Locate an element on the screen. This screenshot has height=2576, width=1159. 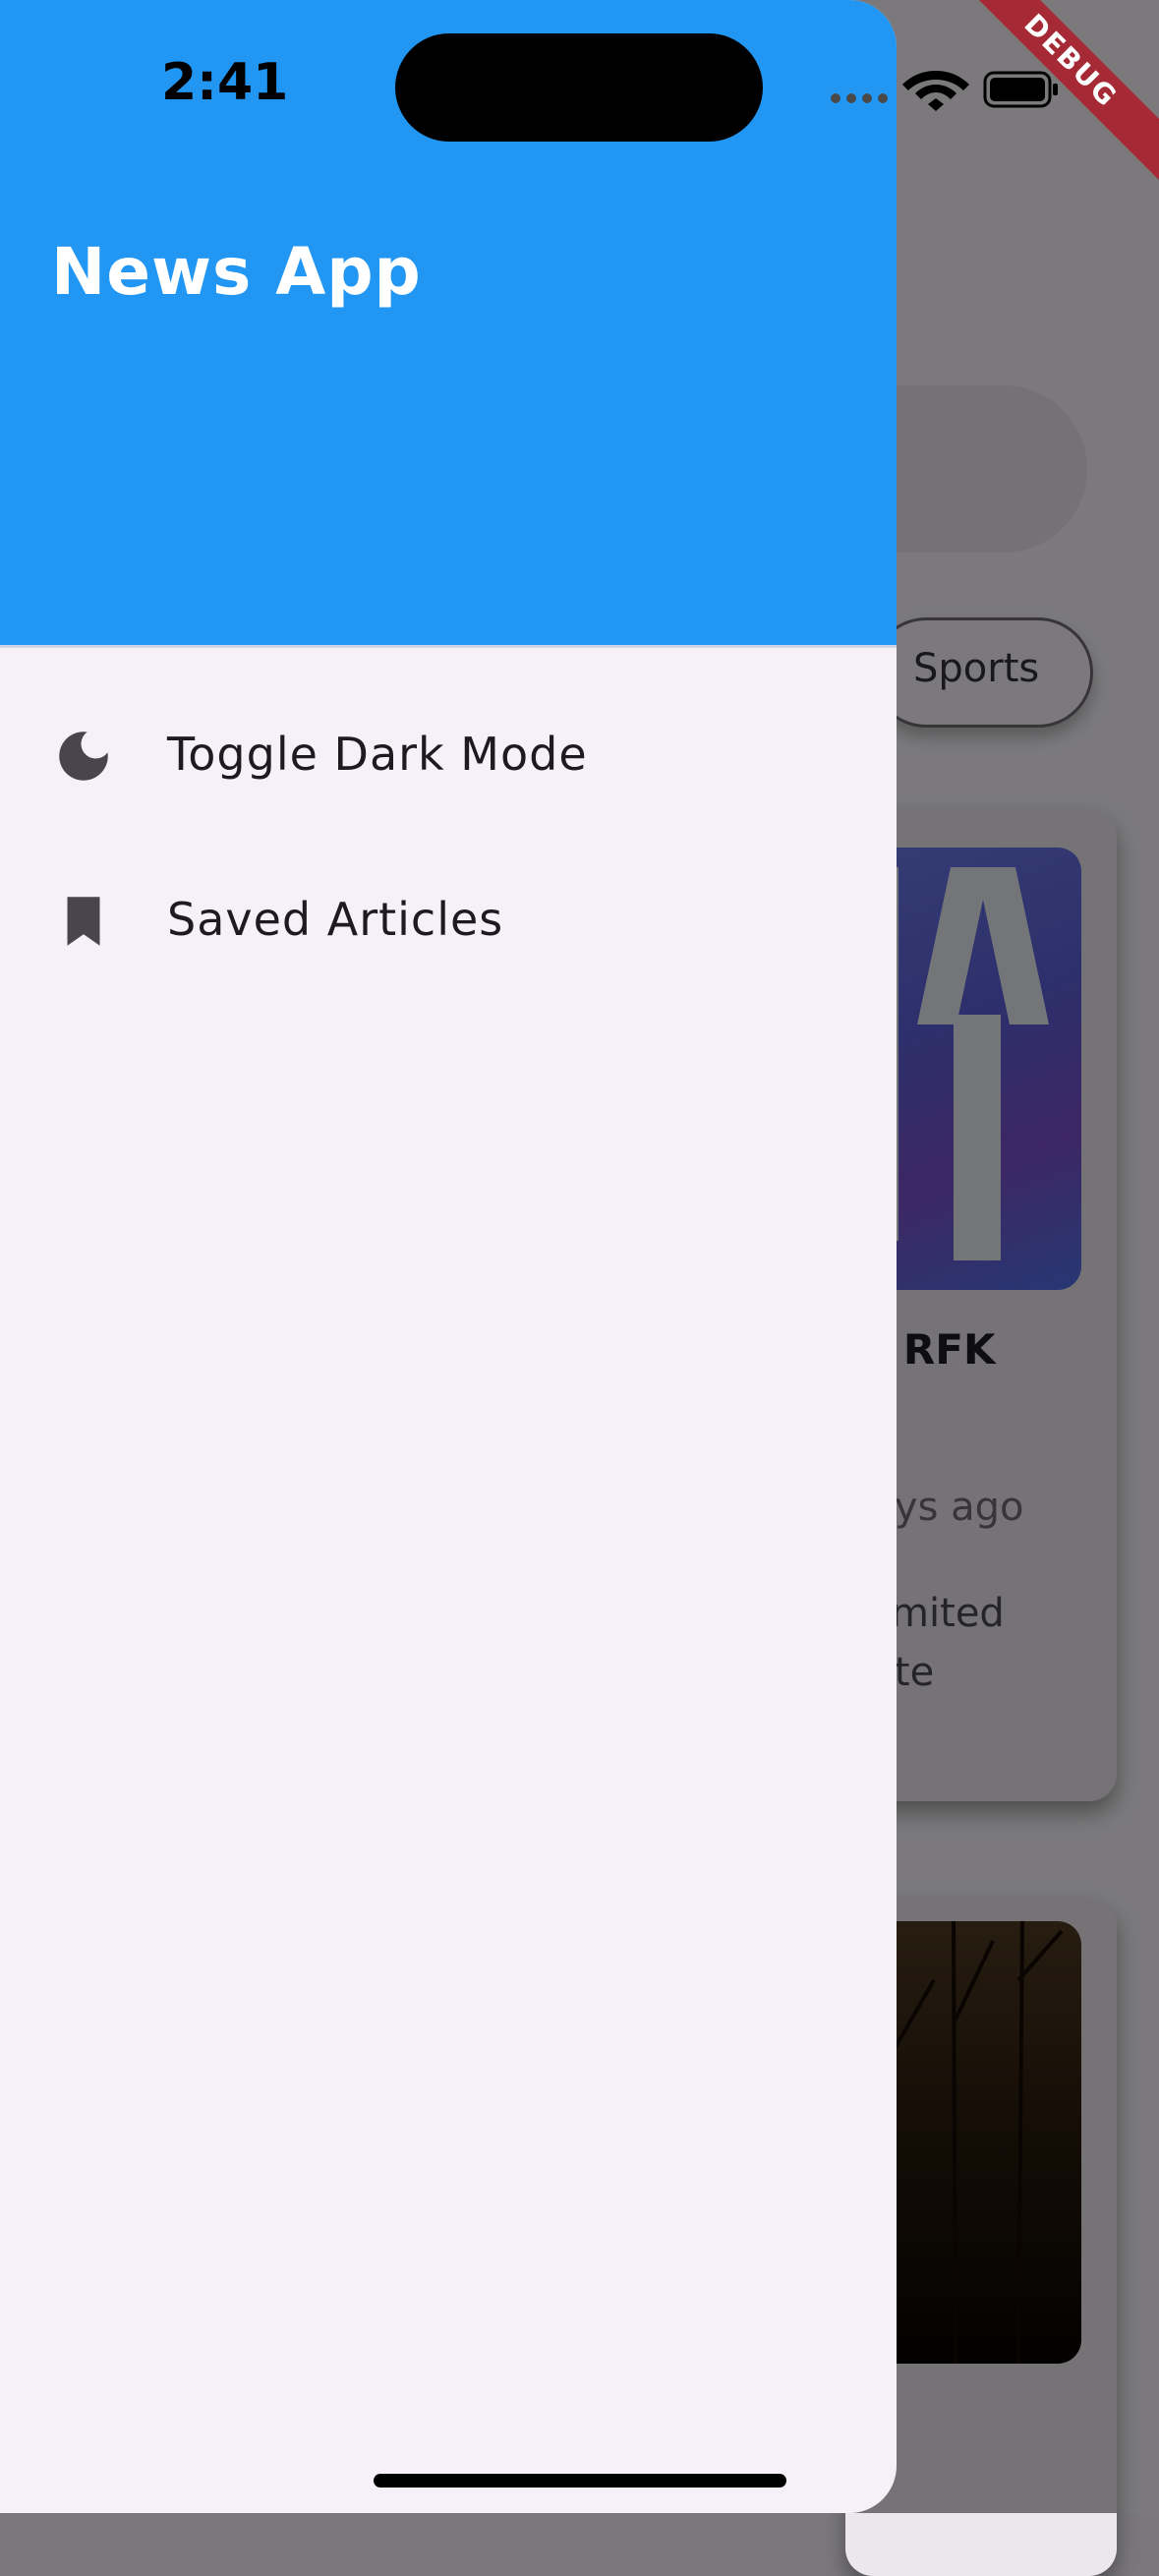
signal-dots-icon is located at coordinates (860, 98).